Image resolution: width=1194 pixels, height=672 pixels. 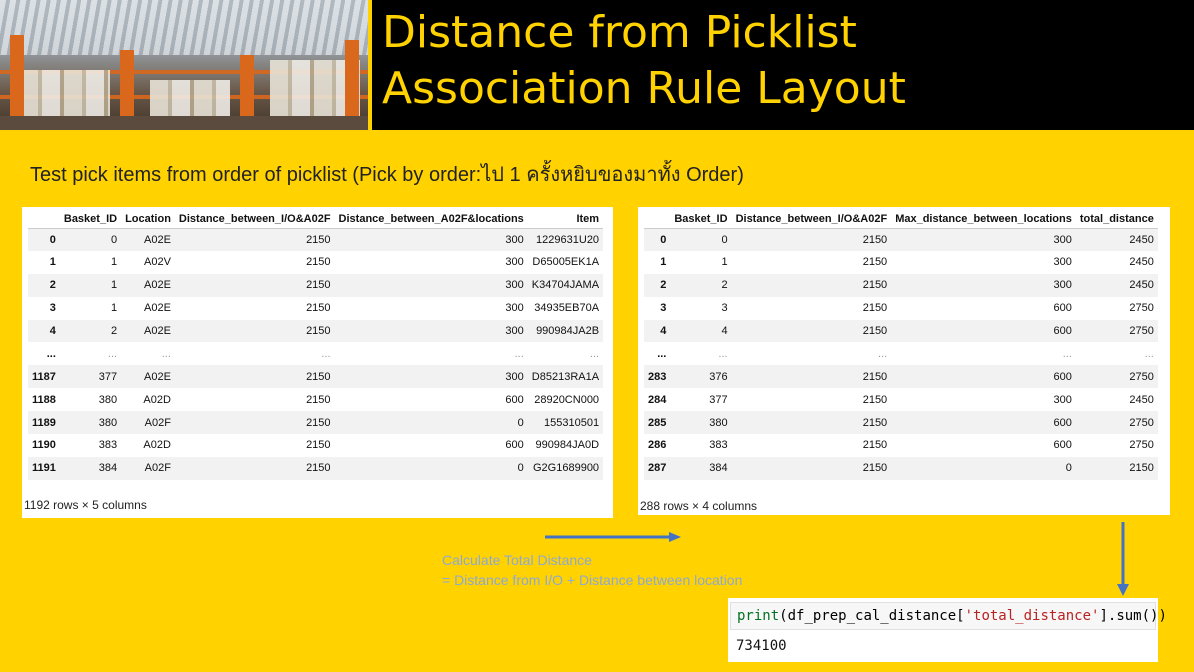 What do you see at coordinates (901, 468) in the screenshot?
I see `table-row: 287 384 2150 0 2150` at bounding box center [901, 468].